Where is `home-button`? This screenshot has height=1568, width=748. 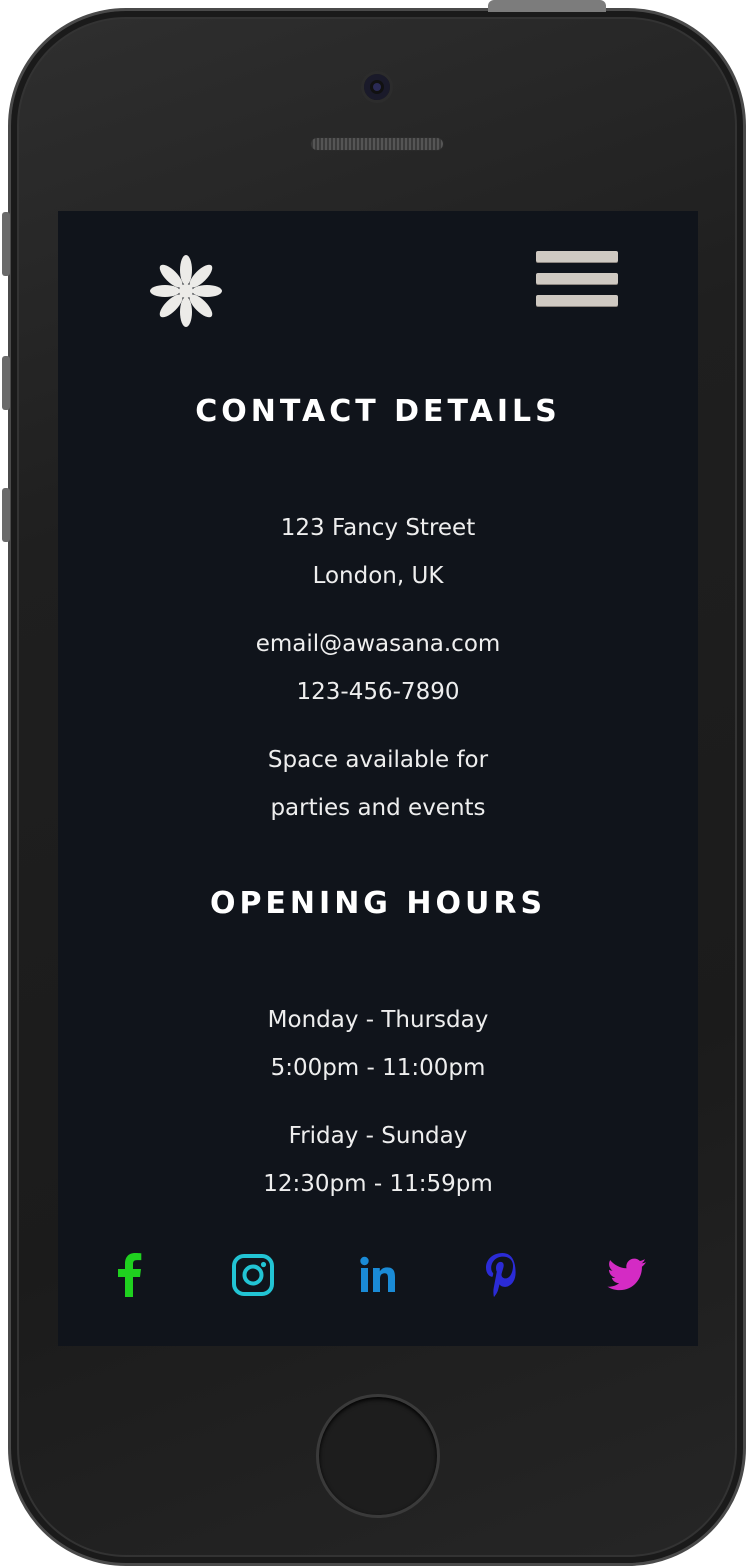 home-button is located at coordinates (378, 1456).